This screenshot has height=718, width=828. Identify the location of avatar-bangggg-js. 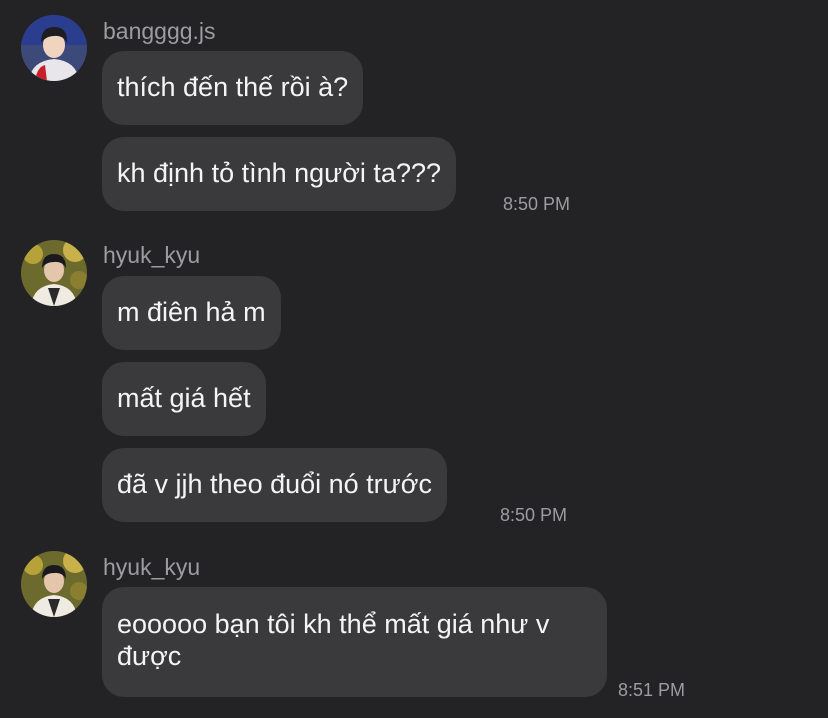
(54, 48).